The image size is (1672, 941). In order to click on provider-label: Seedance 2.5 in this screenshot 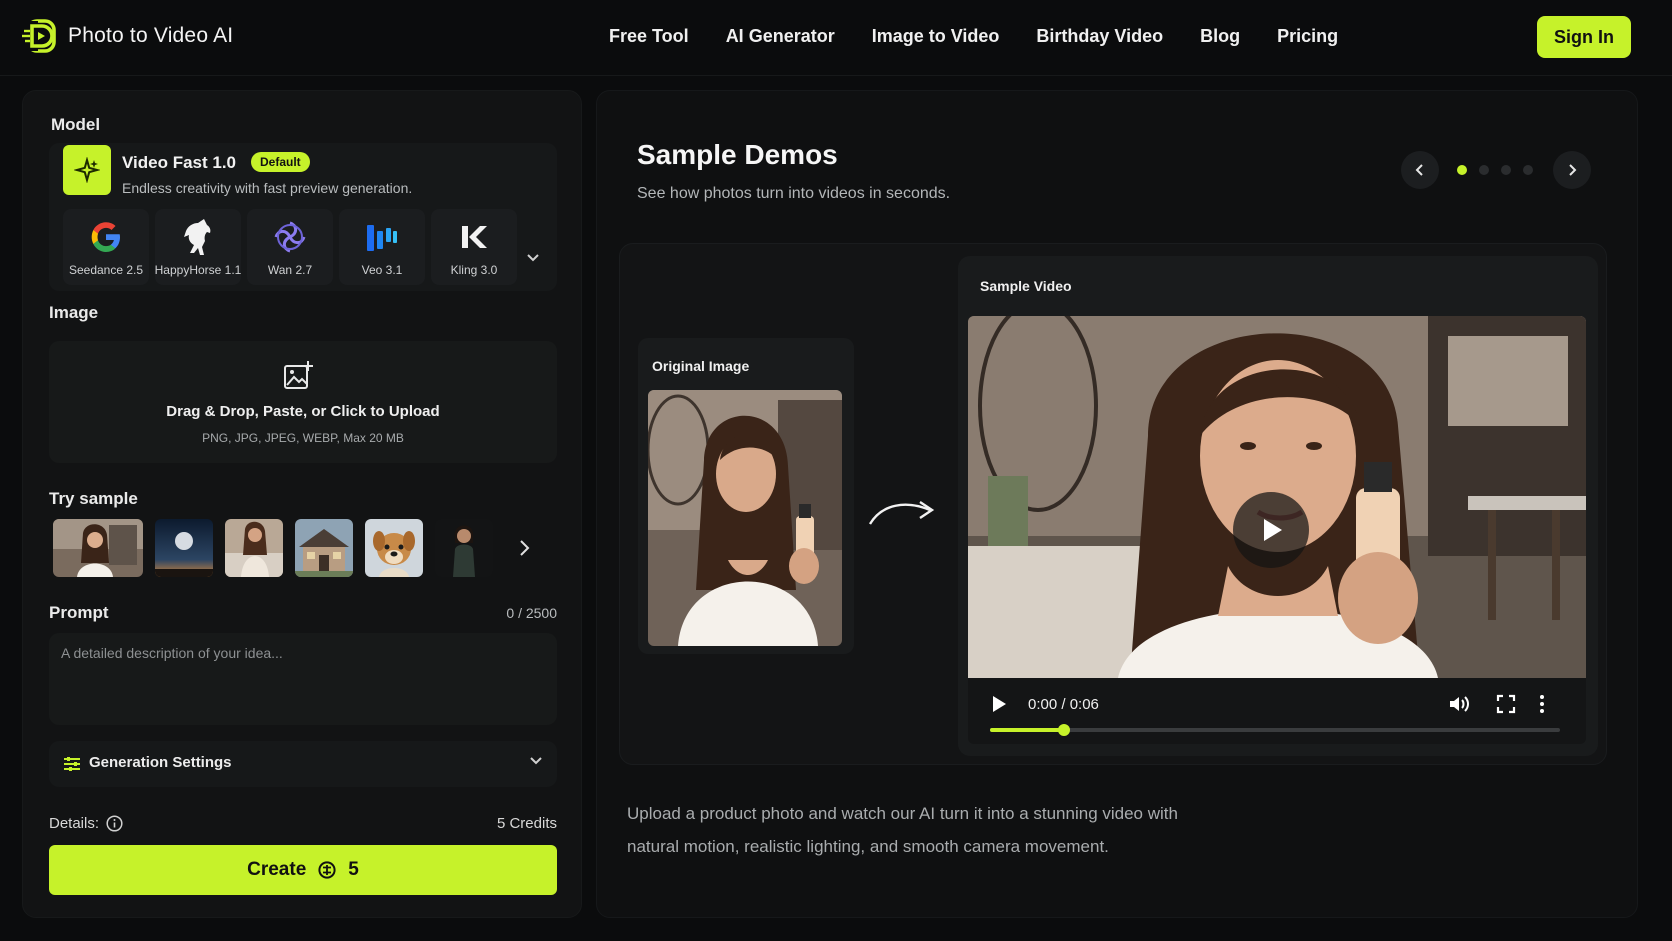, I will do `click(106, 270)`.